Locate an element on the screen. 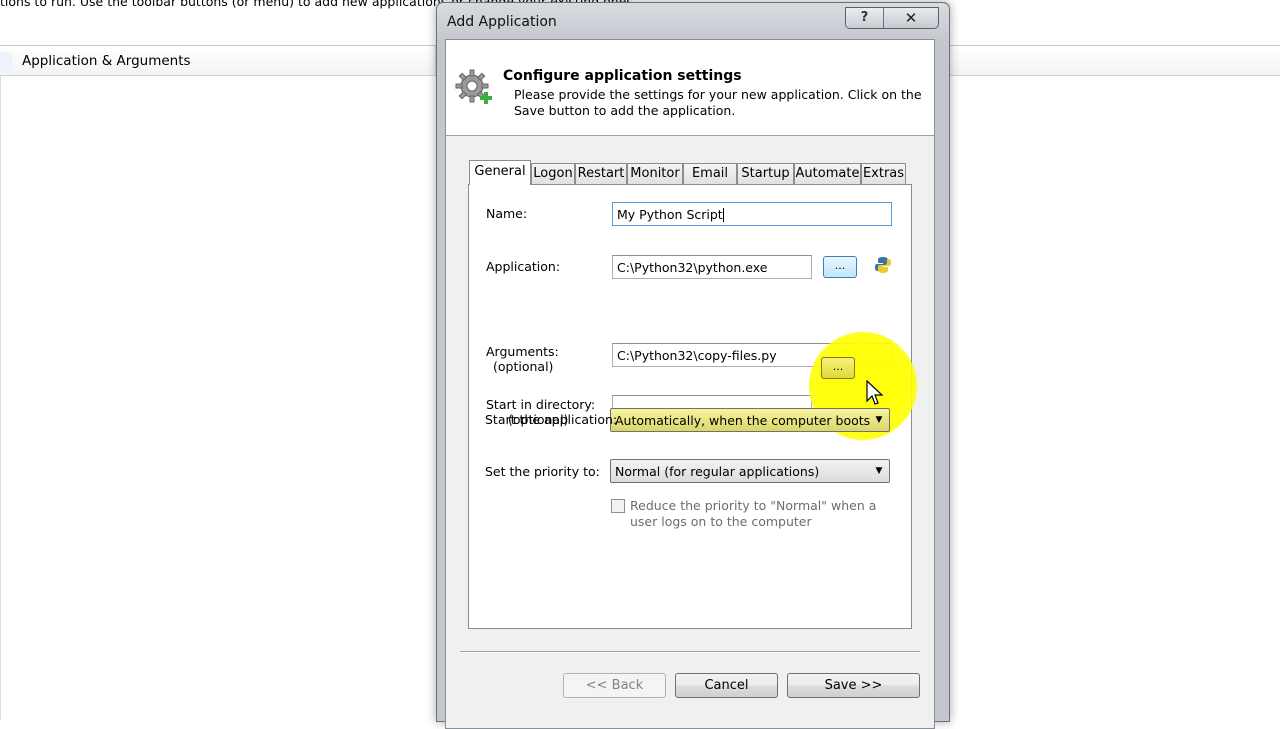 Image resolution: width=1280 pixels, height=729 pixels. gear-add-icon is located at coordinates (473, 86).